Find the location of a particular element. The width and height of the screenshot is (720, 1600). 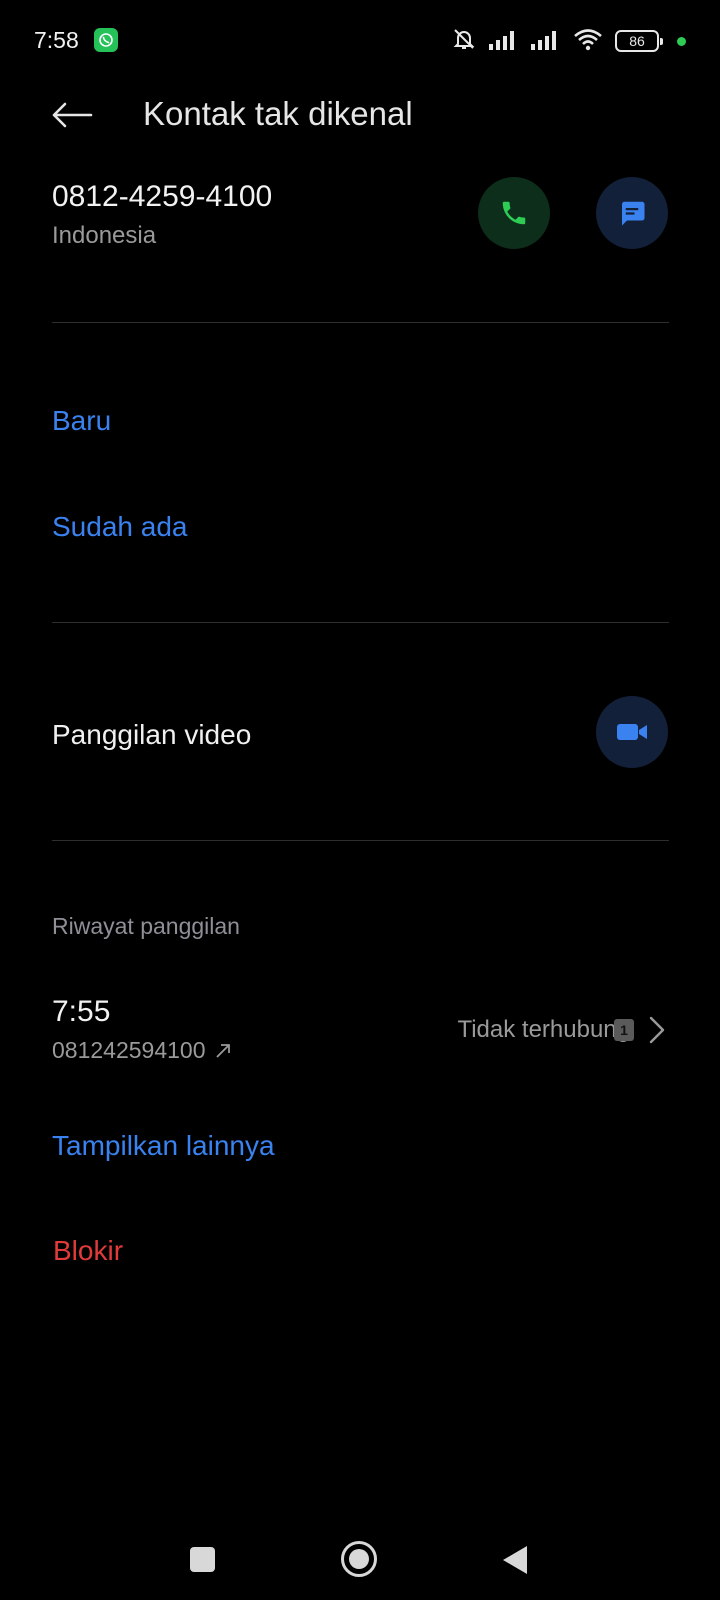

header: Kontak tak dikenal is located at coordinates (360, 115).